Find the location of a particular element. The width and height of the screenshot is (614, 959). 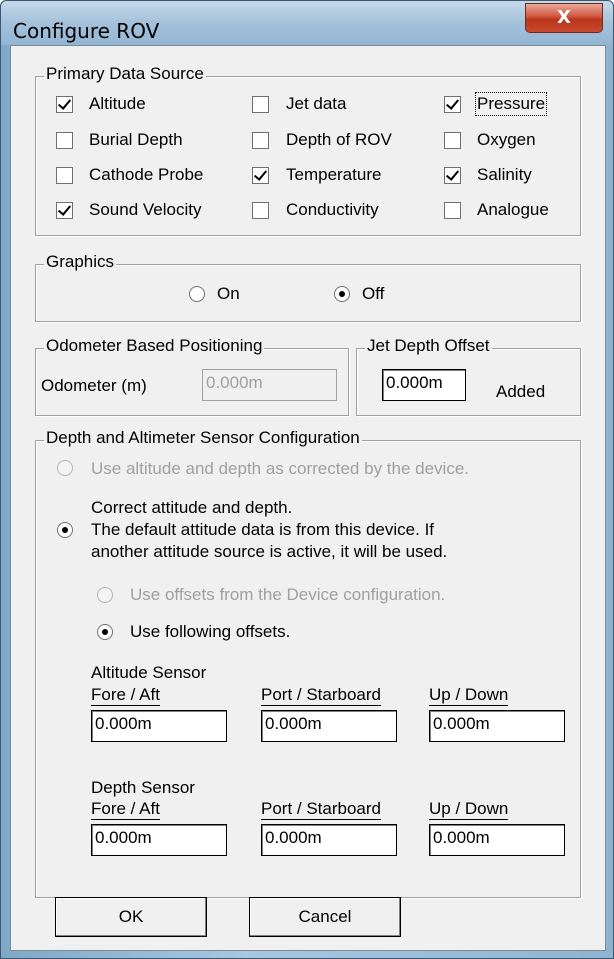

checkbox-analogue is located at coordinates (452, 210).